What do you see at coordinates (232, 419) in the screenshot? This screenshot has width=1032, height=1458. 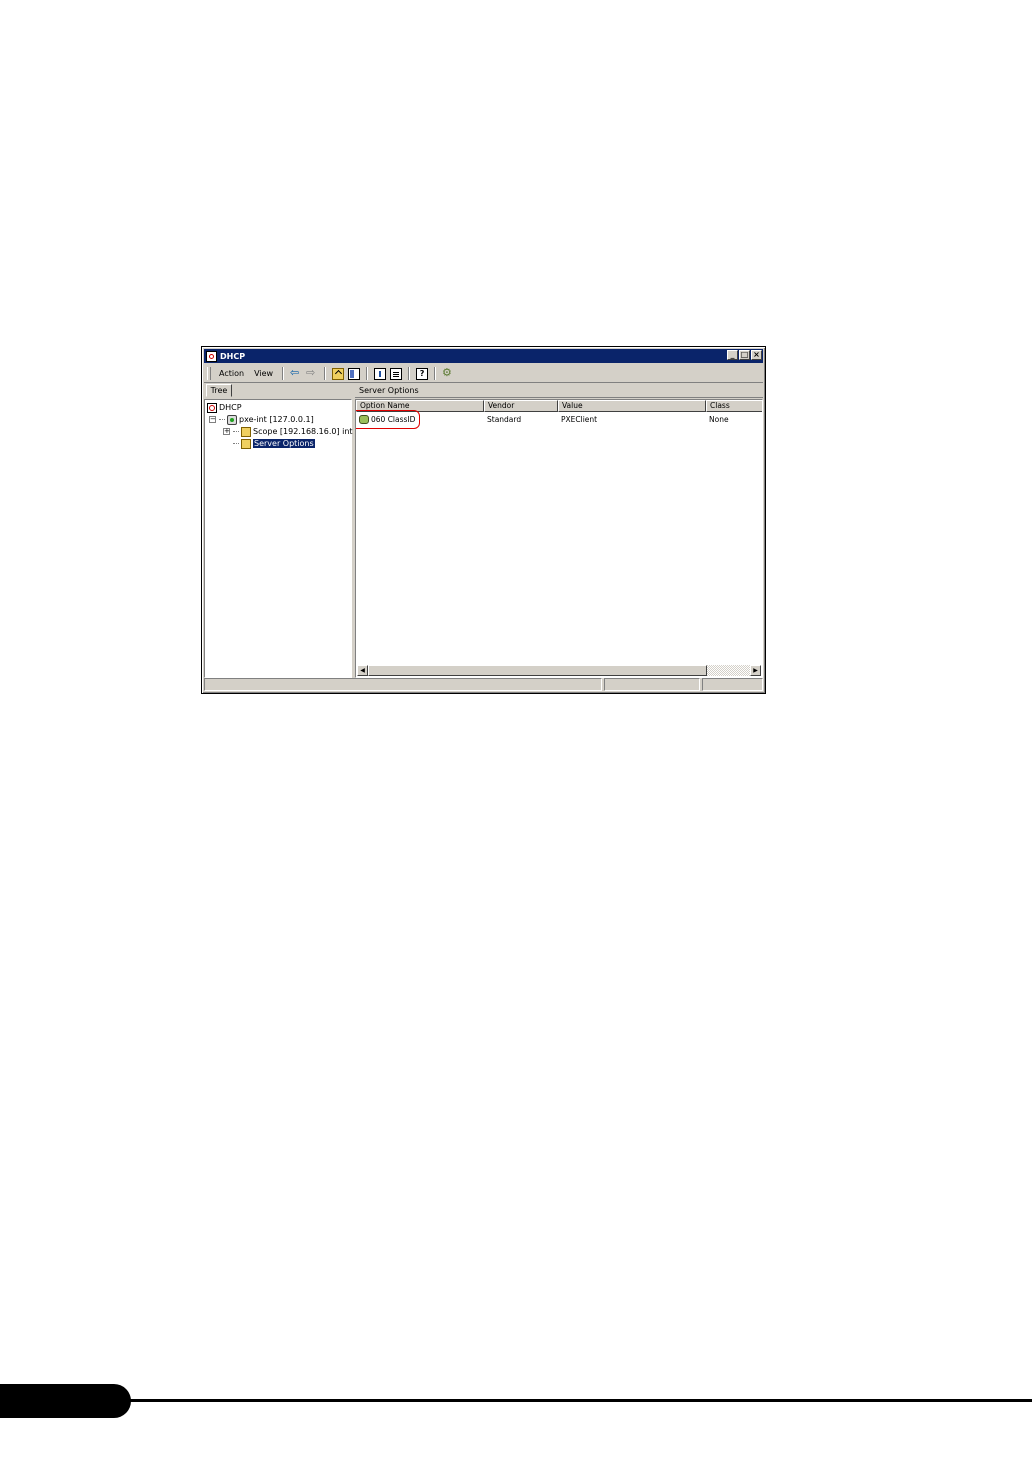 I see `server-icon` at bounding box center [232, 419].